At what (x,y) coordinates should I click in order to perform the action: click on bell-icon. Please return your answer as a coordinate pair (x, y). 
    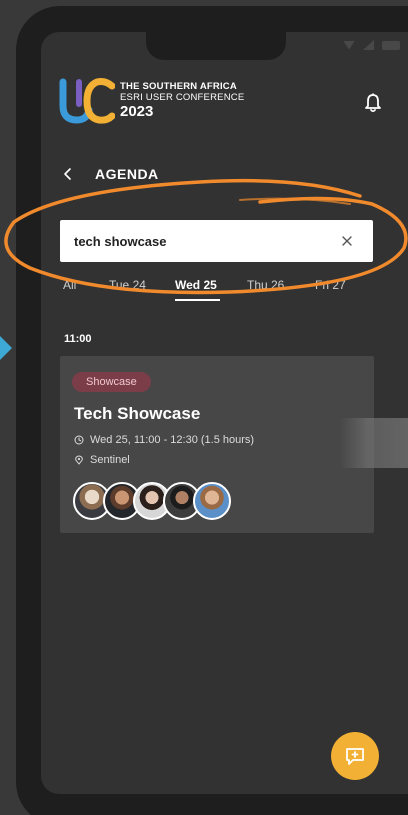
    Looking at the image, I should click on (373, 103).